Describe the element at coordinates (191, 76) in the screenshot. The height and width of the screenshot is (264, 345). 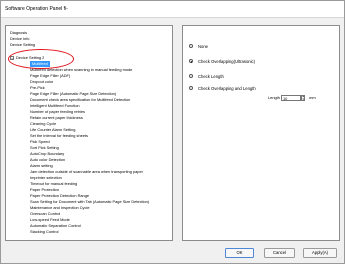
I see `radio-check-length` at that location.